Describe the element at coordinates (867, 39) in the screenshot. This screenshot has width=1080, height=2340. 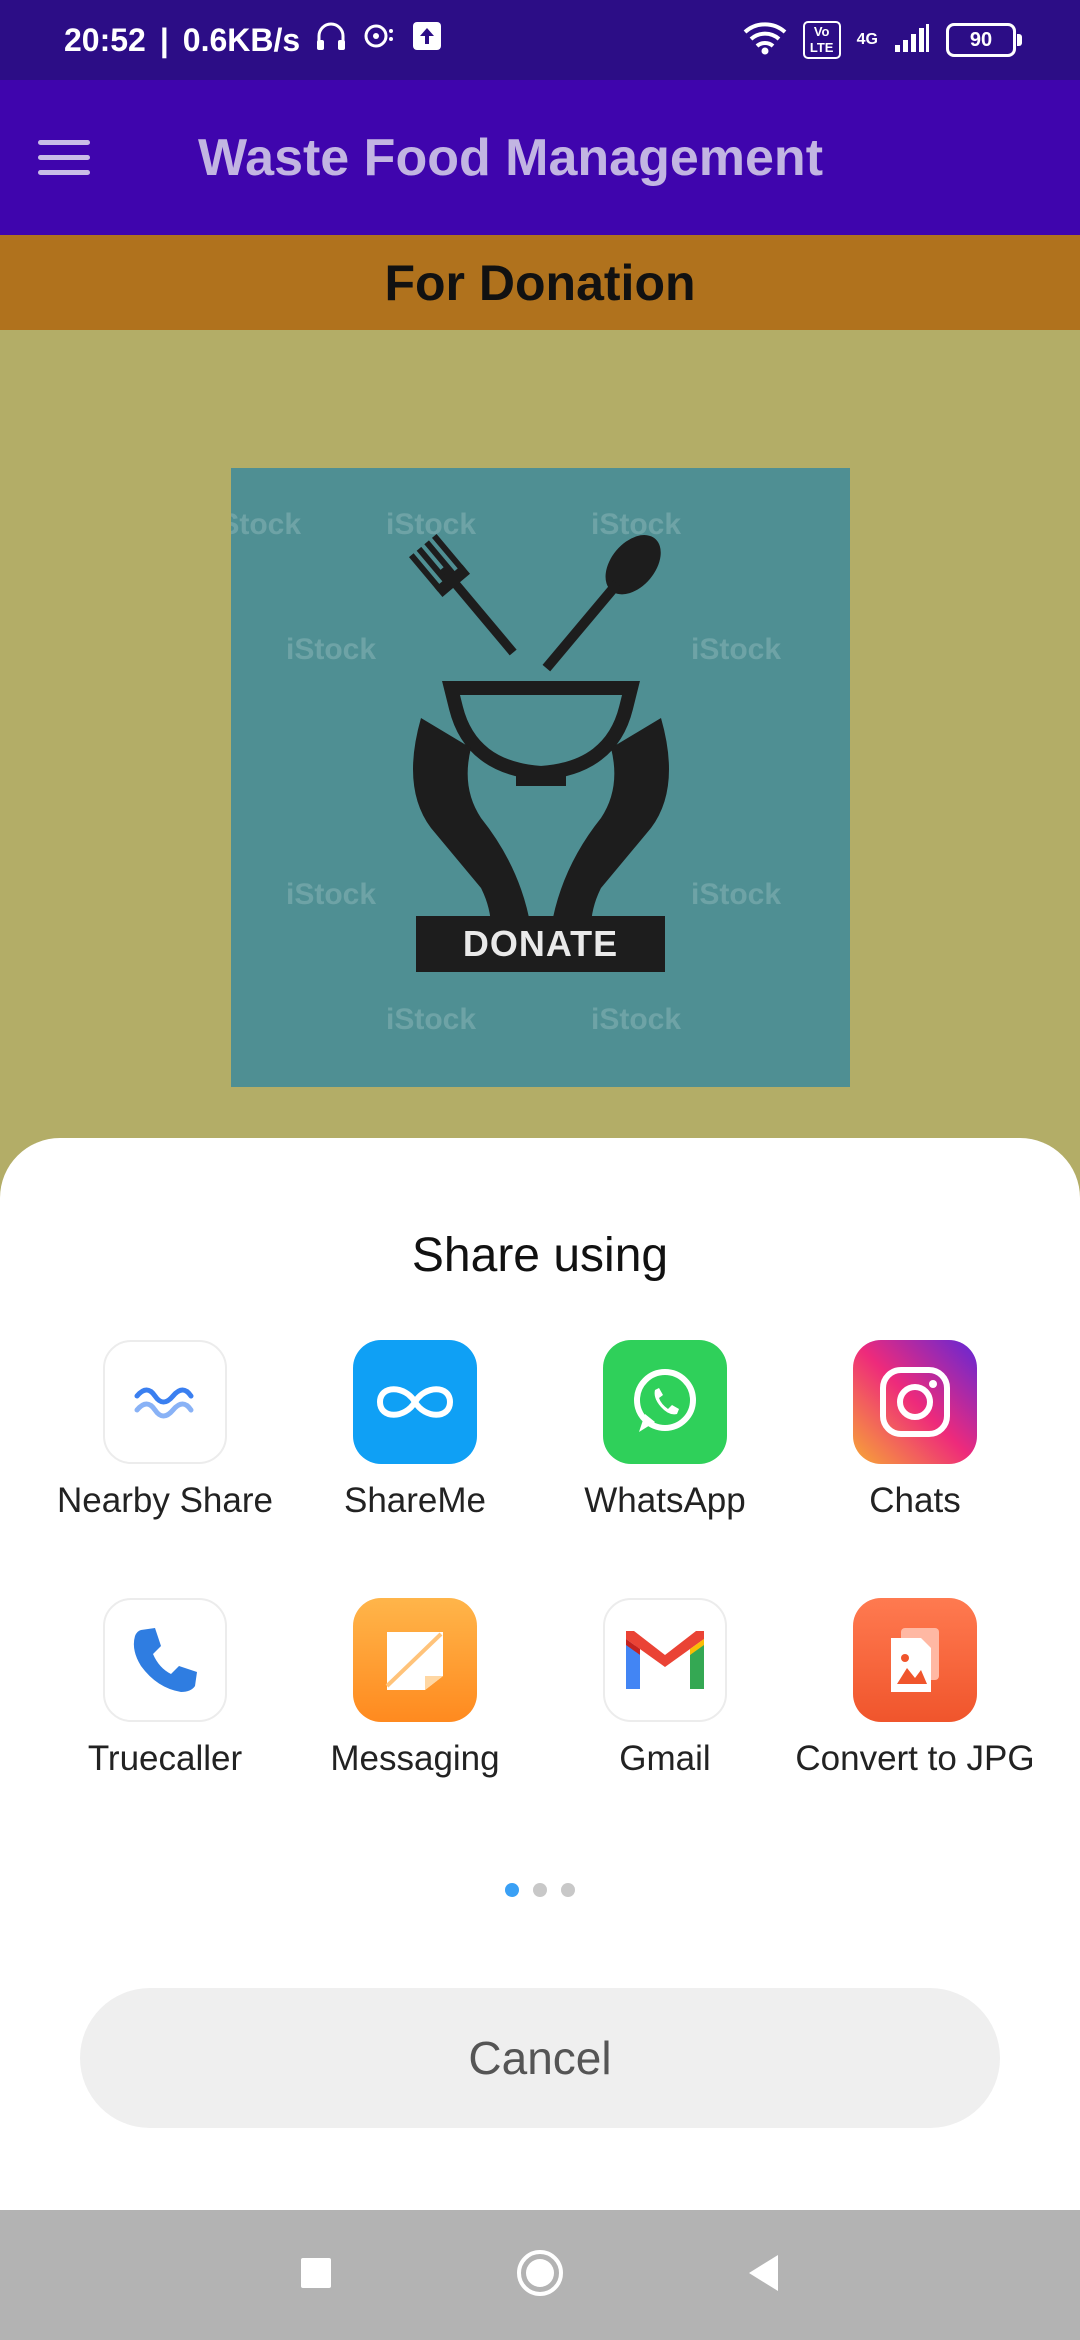
I see `network-type: 4G` at that location.